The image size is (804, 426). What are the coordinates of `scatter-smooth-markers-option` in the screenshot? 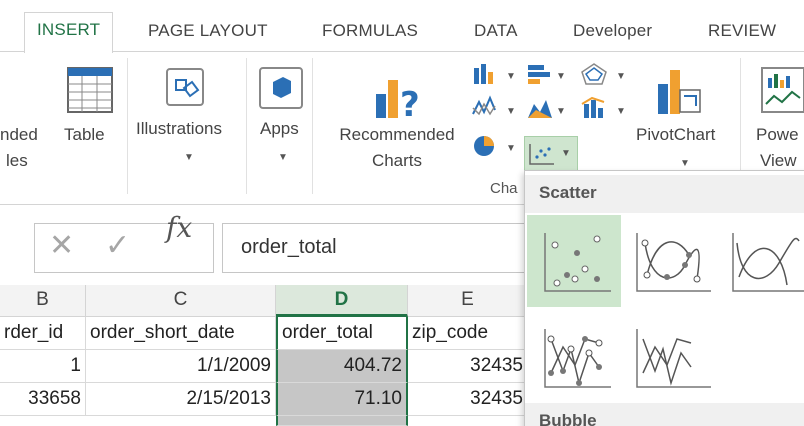 It's located at (674, 261).